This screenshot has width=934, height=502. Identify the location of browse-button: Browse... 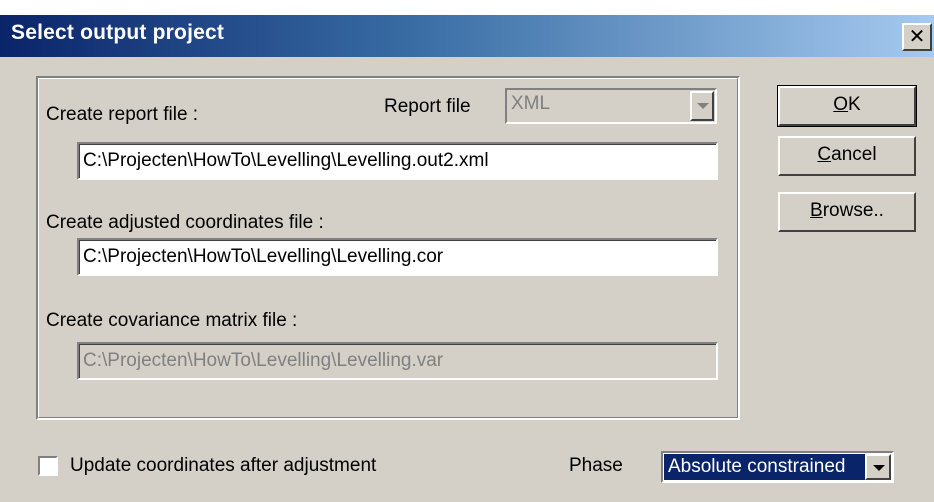
(847, 212).